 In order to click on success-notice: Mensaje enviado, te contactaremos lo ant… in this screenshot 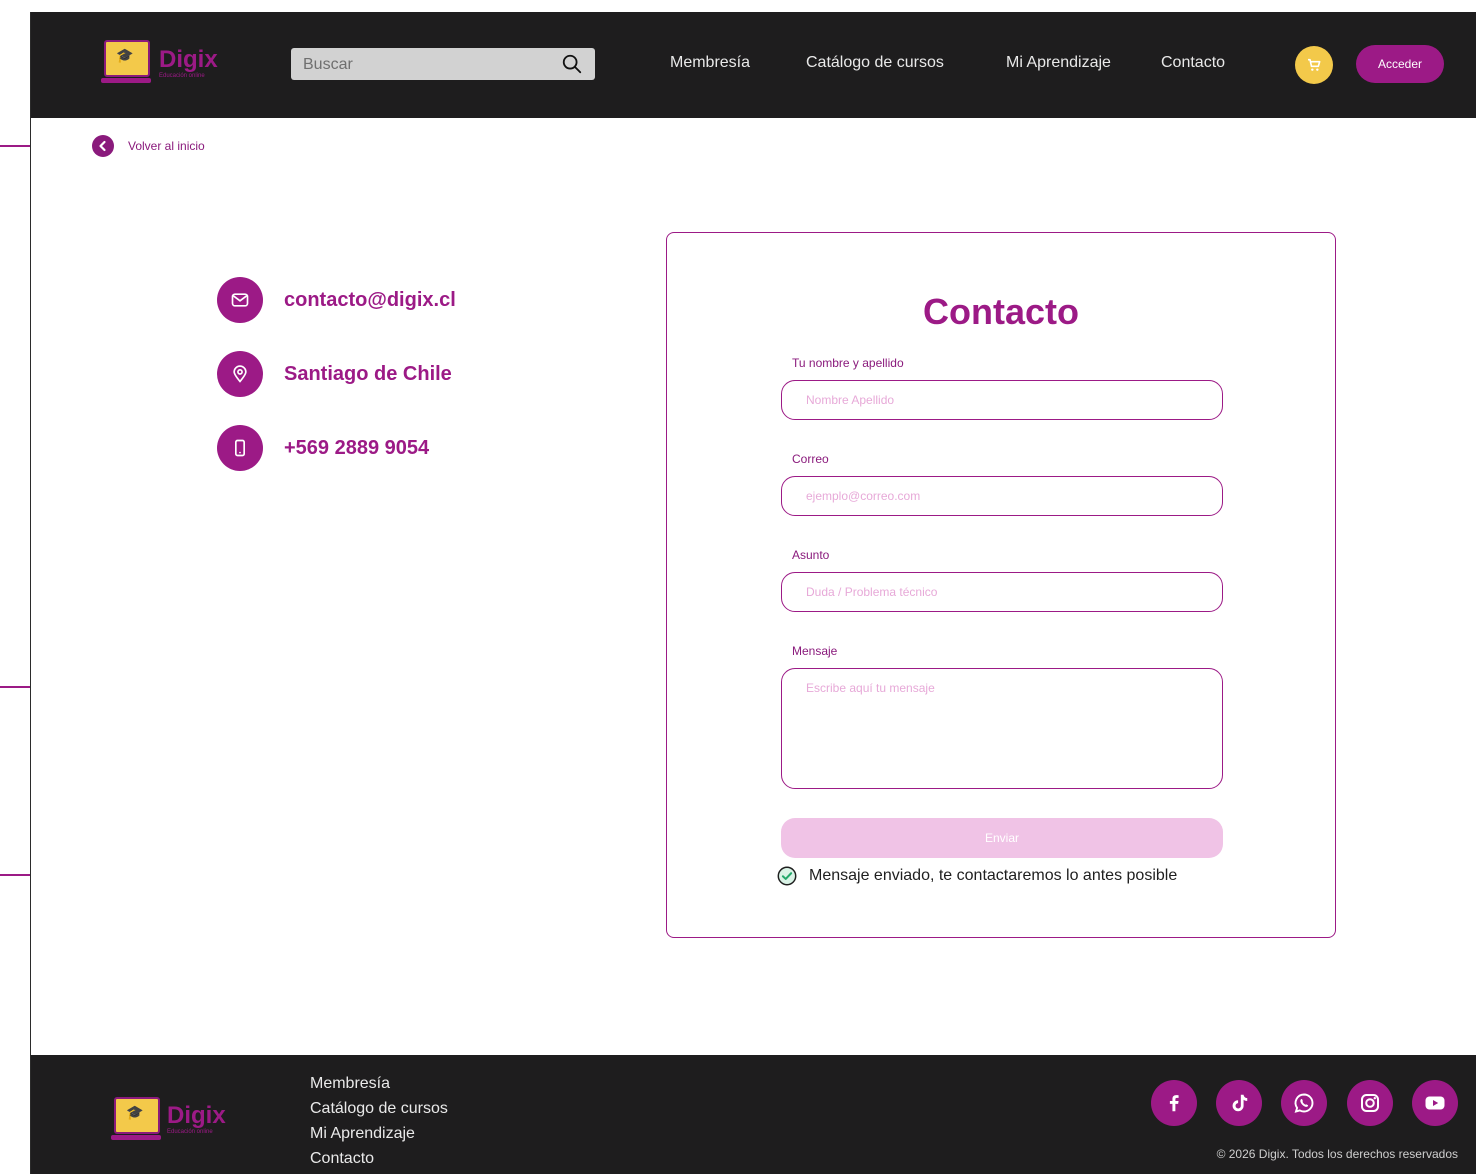, I will do `click(976, 876)`.